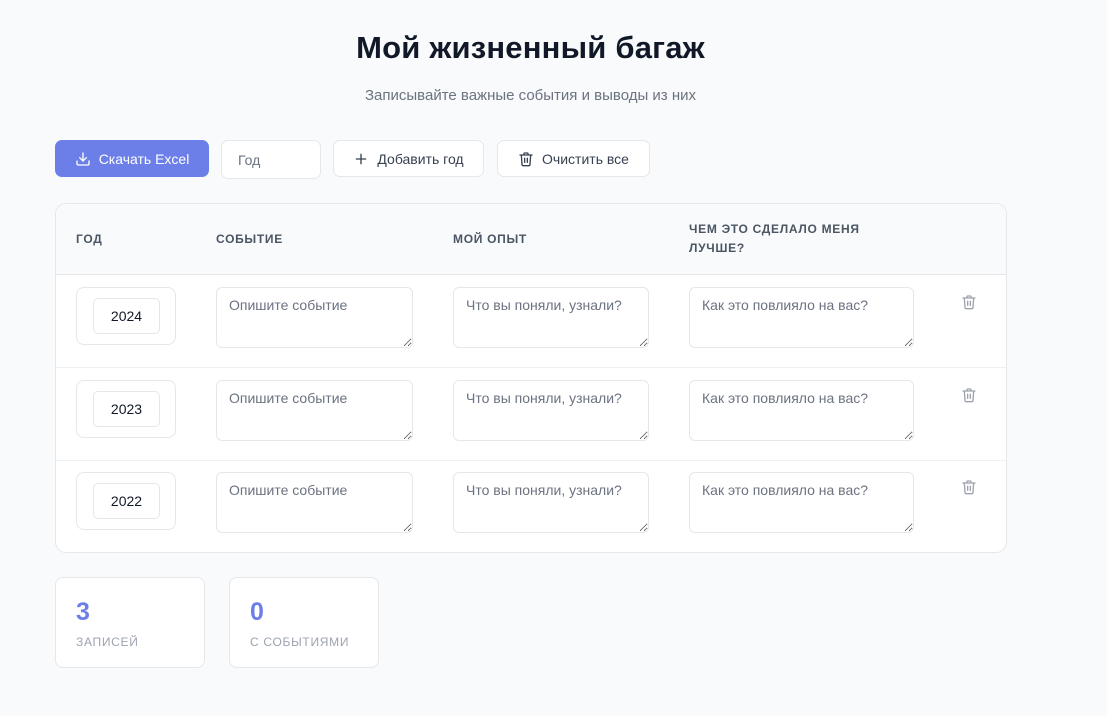 Image resolution: width=1107 pixels, height=716 pixels. Describe the element at coordinates (300, 642) in the screenshot. I see `stat-label: С событиями` at that location.